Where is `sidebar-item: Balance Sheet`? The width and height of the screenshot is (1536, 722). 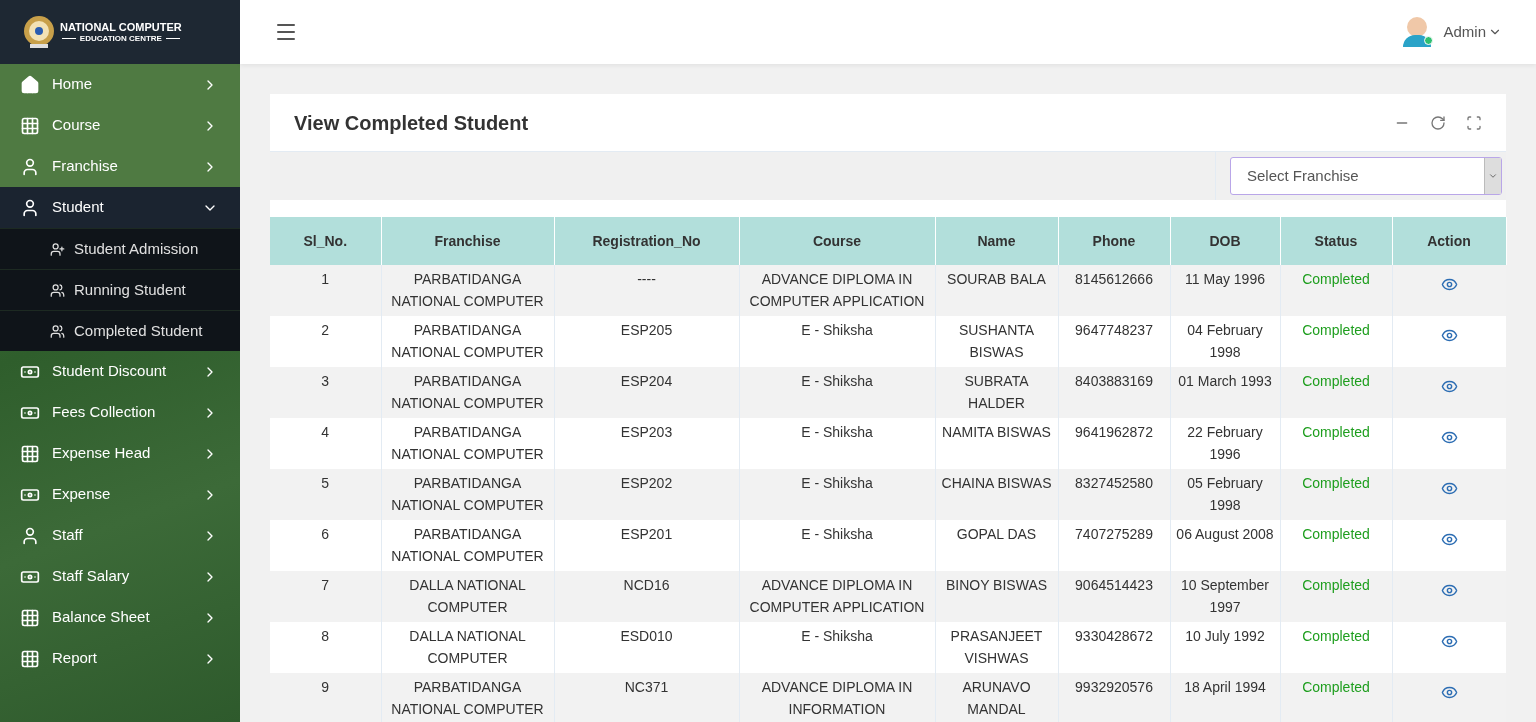 sidebar-item: Balance Sheet is located at coordinates (120, 617).